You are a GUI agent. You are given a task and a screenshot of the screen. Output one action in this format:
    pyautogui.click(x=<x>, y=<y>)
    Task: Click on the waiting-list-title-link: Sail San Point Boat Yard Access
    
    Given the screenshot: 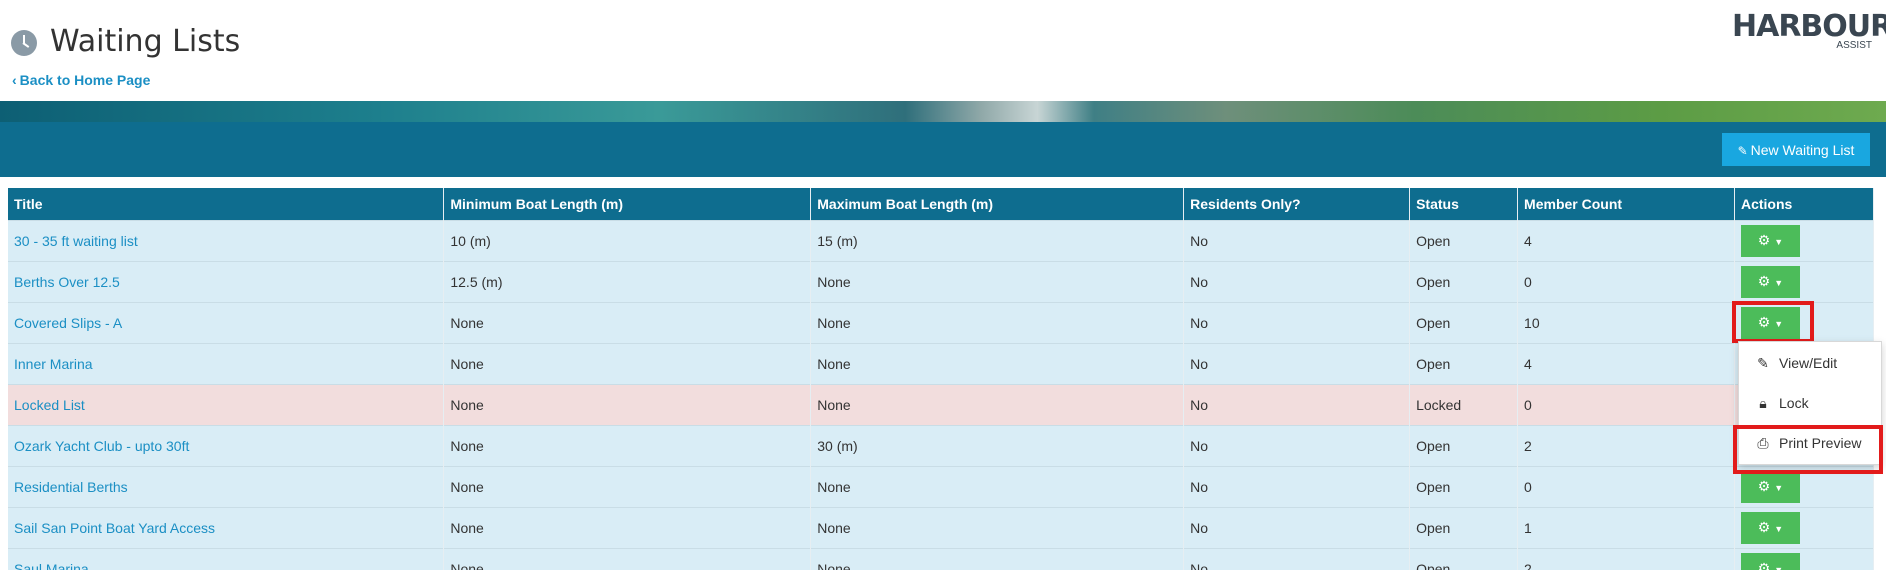 What is the action you would take?
    pyautogui.click(x=114, y=528)
    